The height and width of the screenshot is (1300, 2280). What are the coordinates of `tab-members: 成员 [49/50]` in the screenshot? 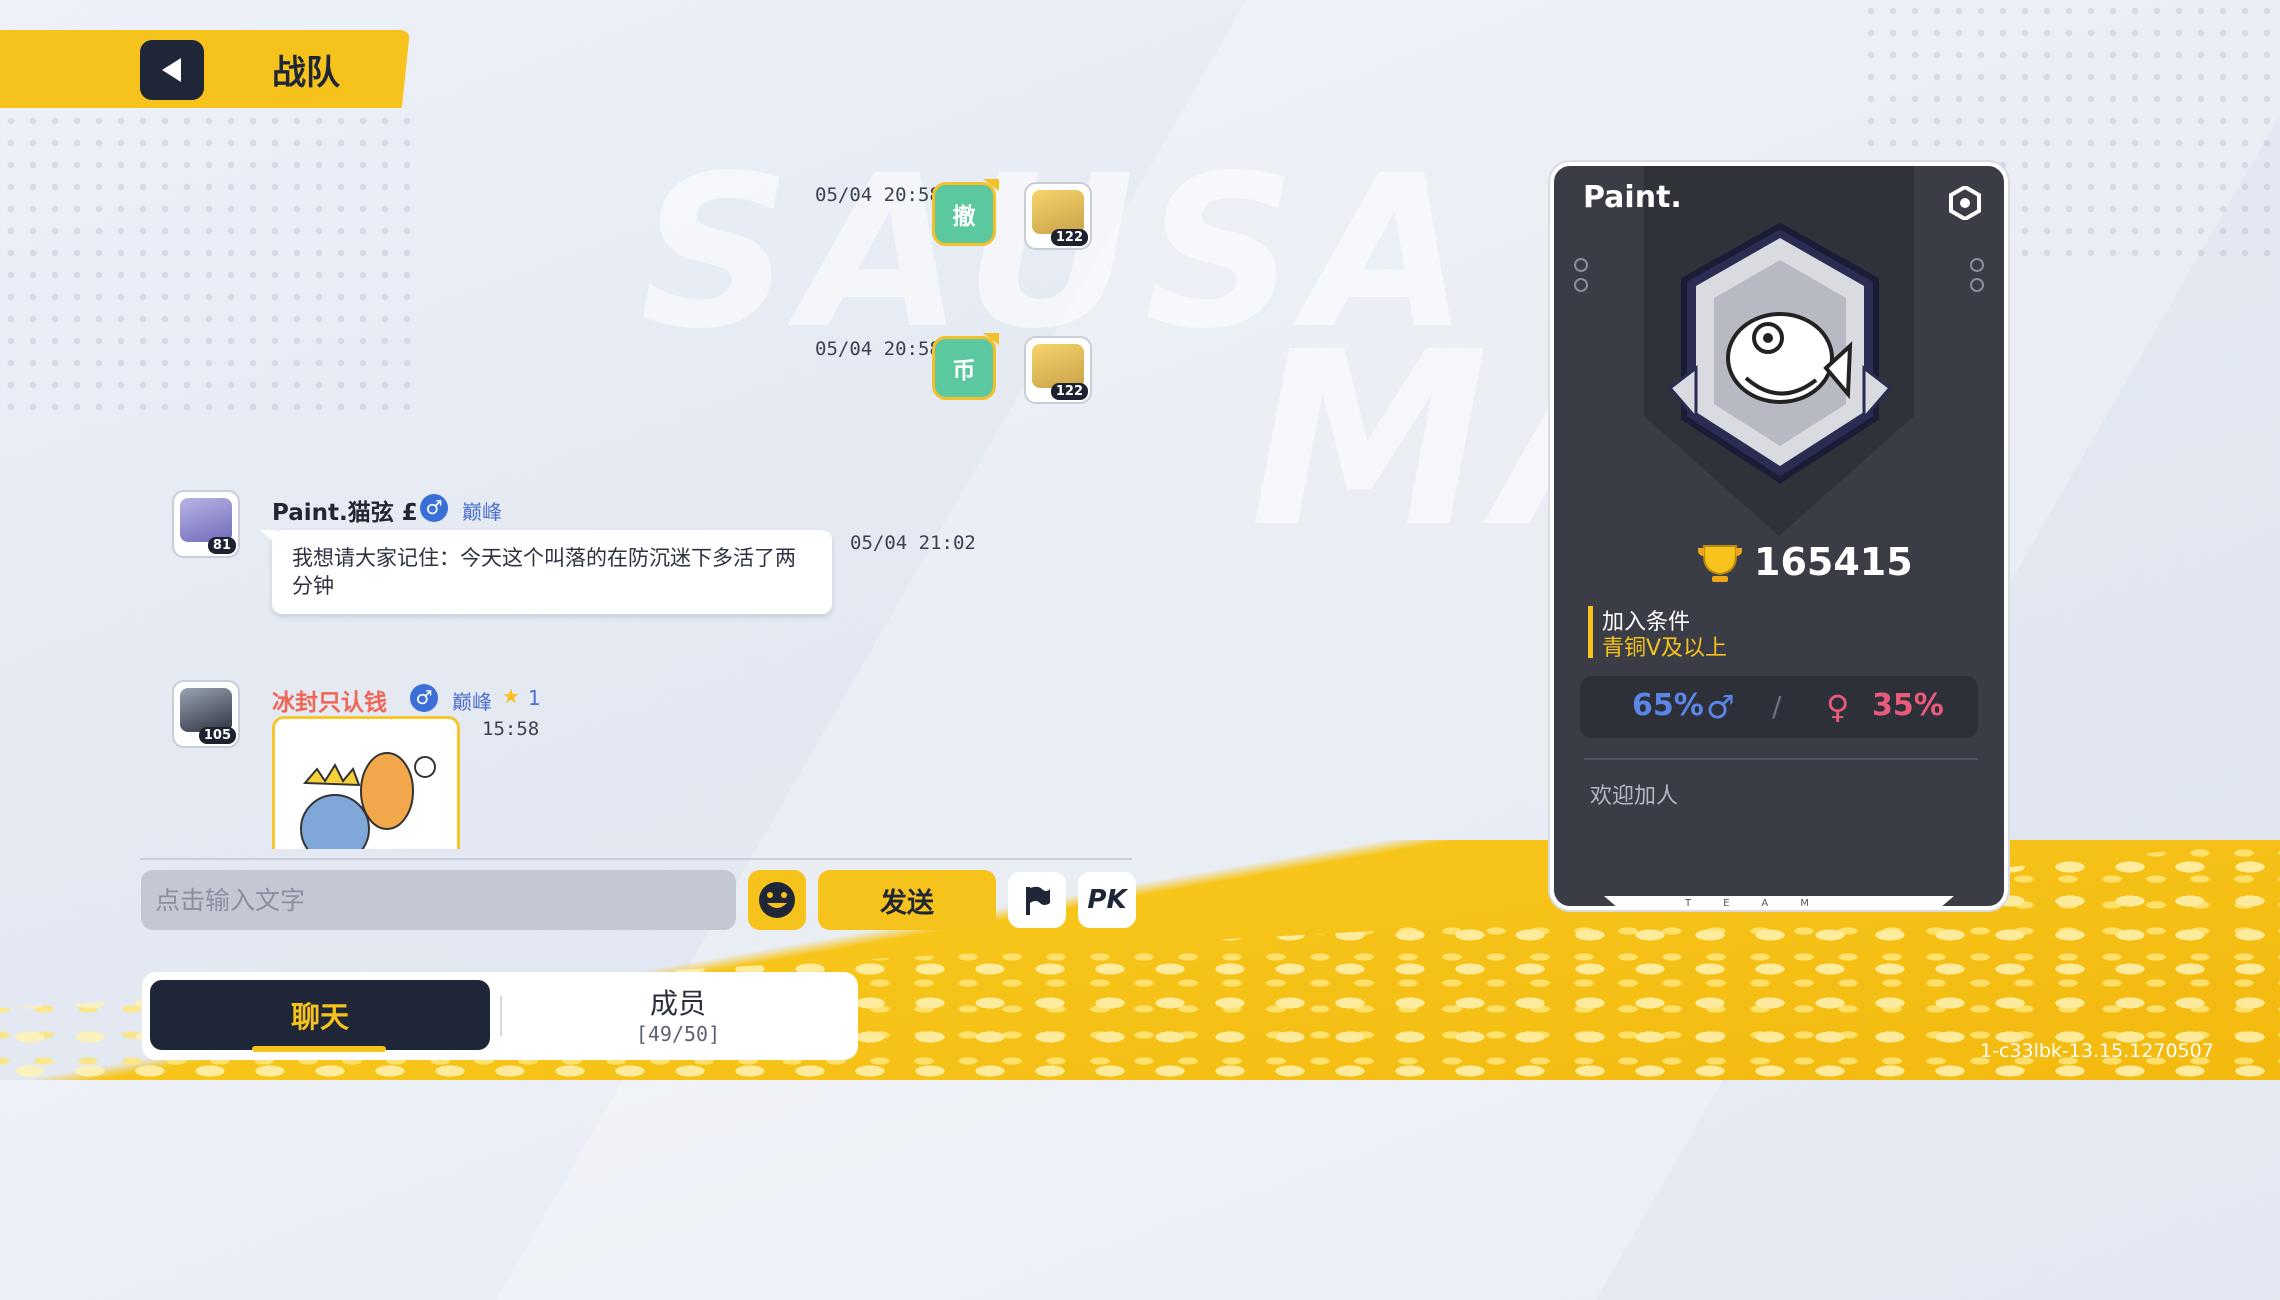 It's located at (678, 1015).